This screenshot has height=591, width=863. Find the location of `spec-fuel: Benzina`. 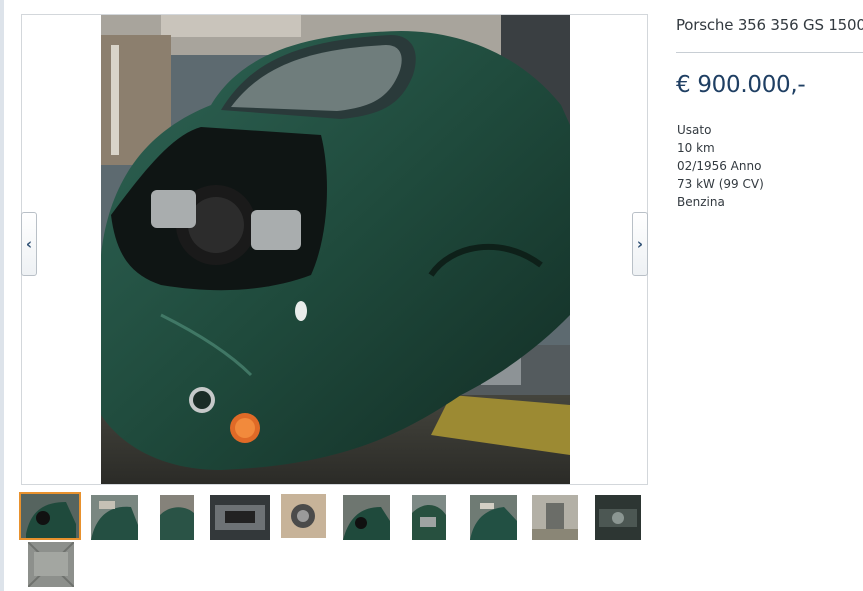

spec-fuel: Benzina is located at coordinates (701, 202).